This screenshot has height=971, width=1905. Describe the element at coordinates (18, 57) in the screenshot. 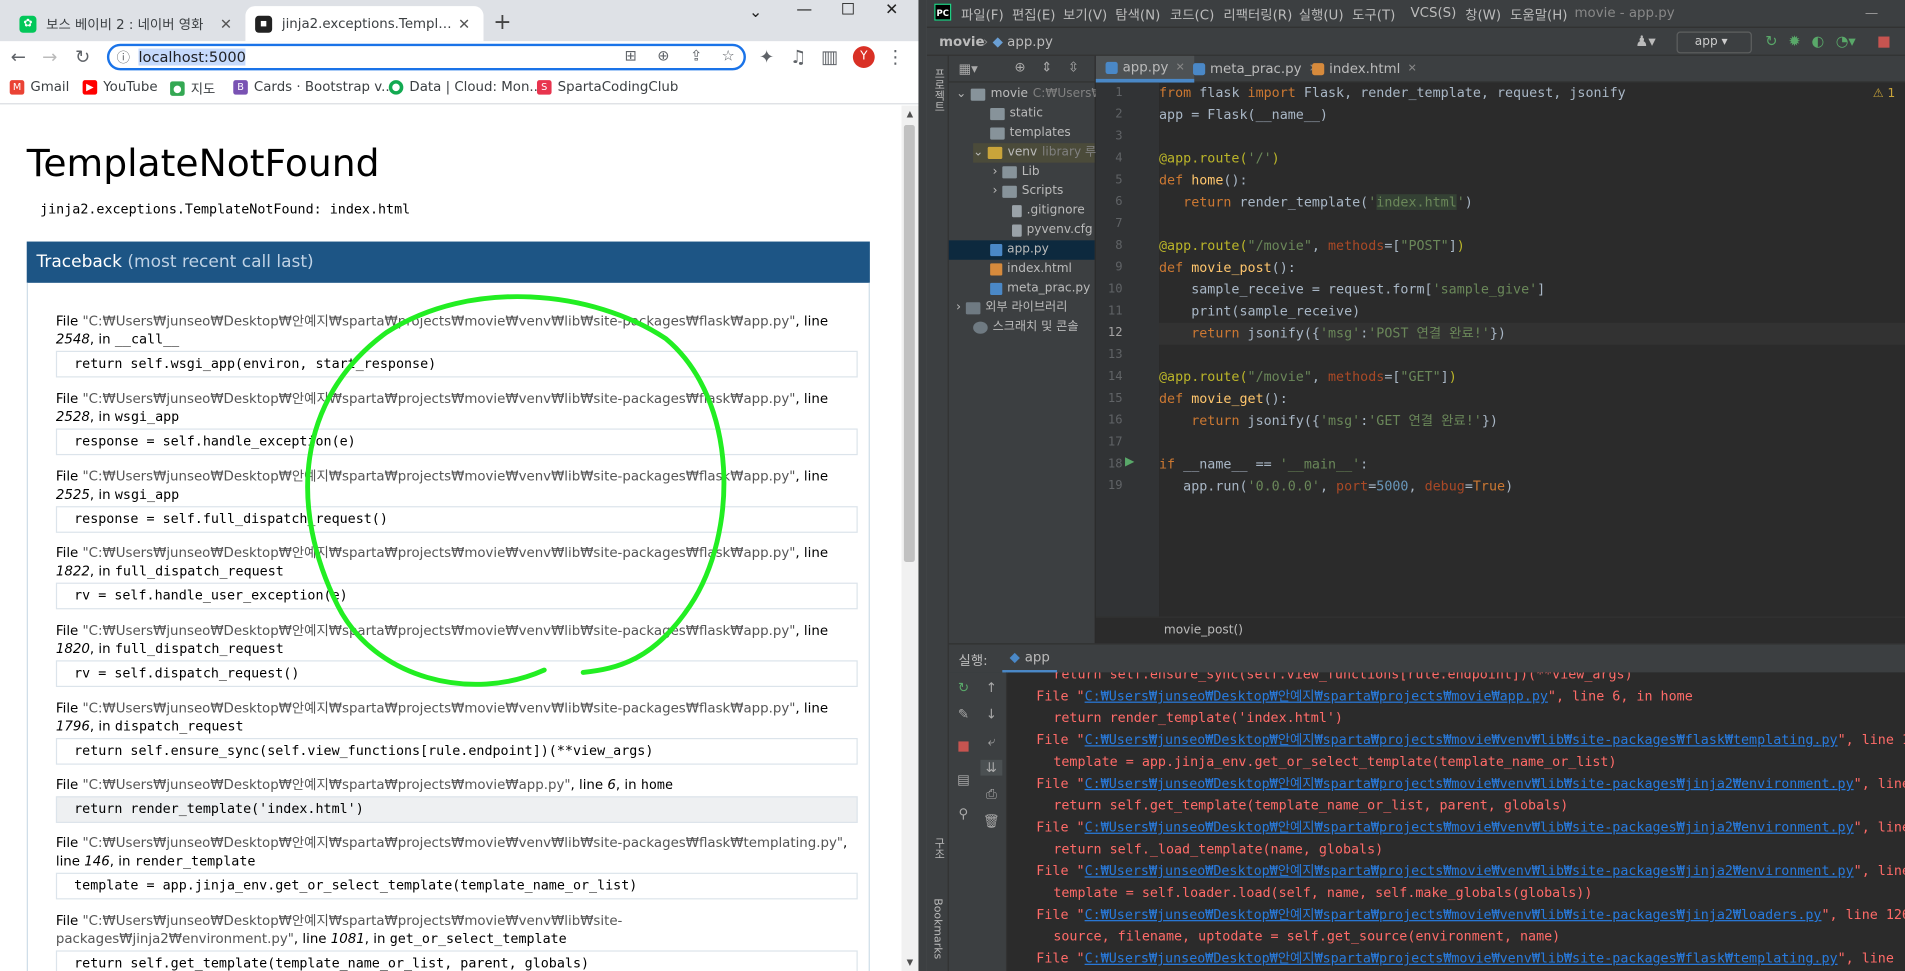

I see `back-icon: ←` at that location.